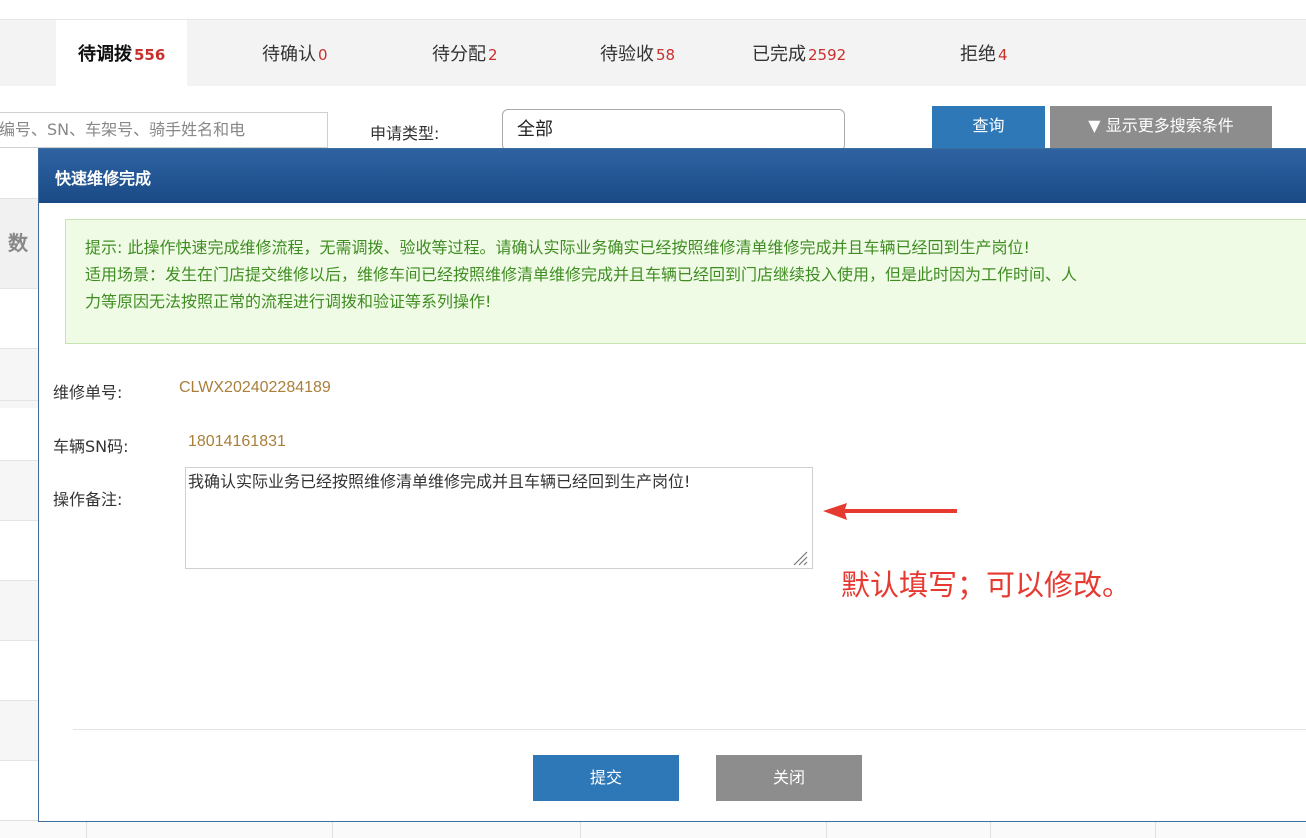 This screenshot has width=1306, height=838. Describe the element at coordinates (164, 130) in the screenshot. I see `keyword-search-input: 编号、SN、车架号、骑手姓名和电` at that location.